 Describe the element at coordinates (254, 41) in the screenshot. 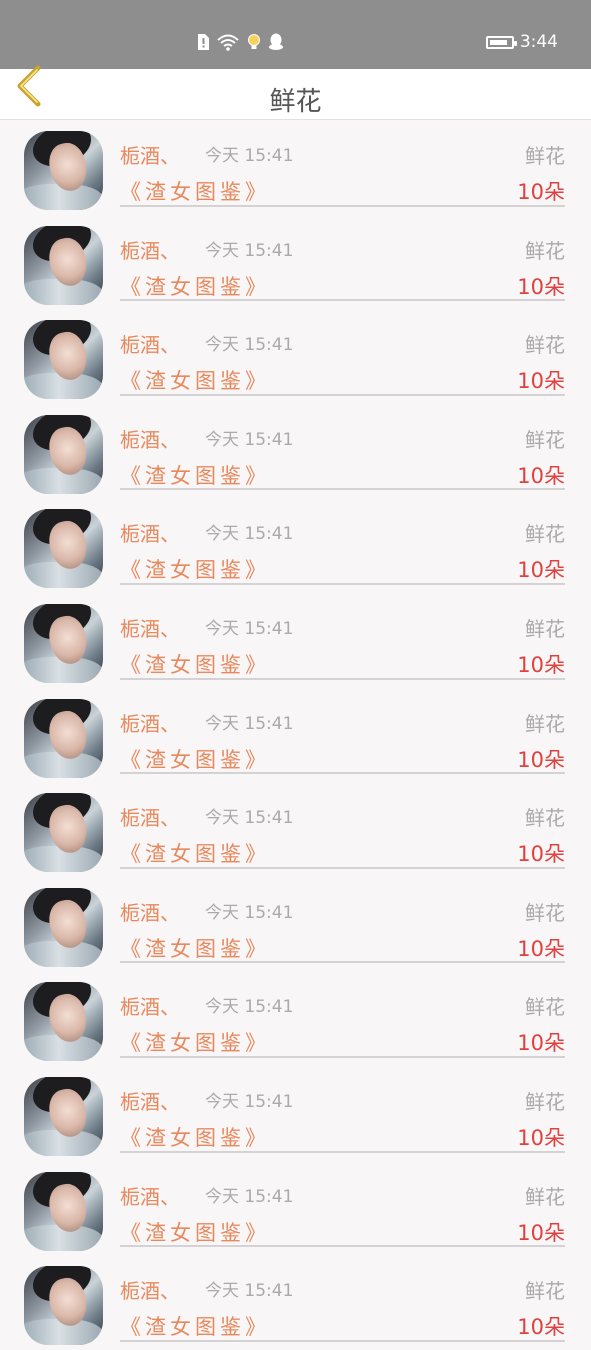

I see `bulb-icon` at that location.